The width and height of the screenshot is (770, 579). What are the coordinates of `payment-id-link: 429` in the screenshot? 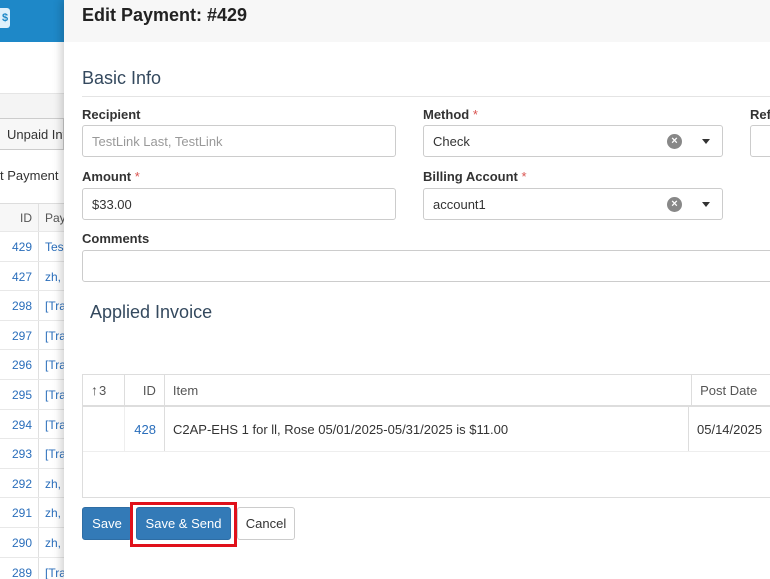 It's located at (19, 246).